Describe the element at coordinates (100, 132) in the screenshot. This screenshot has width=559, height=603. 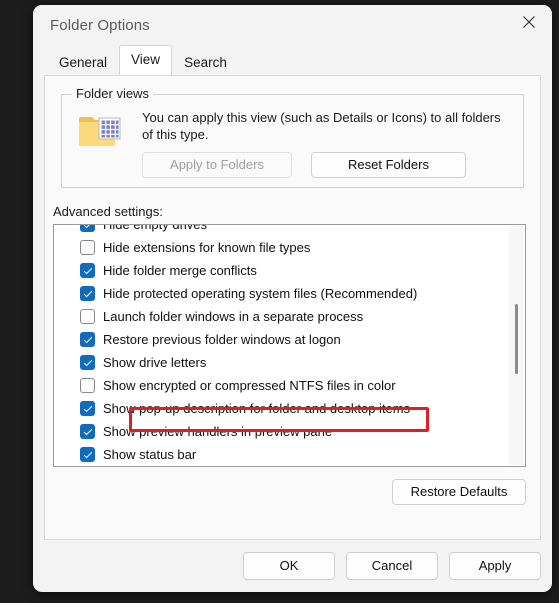
I see `folder-with-views-icon` at that location.